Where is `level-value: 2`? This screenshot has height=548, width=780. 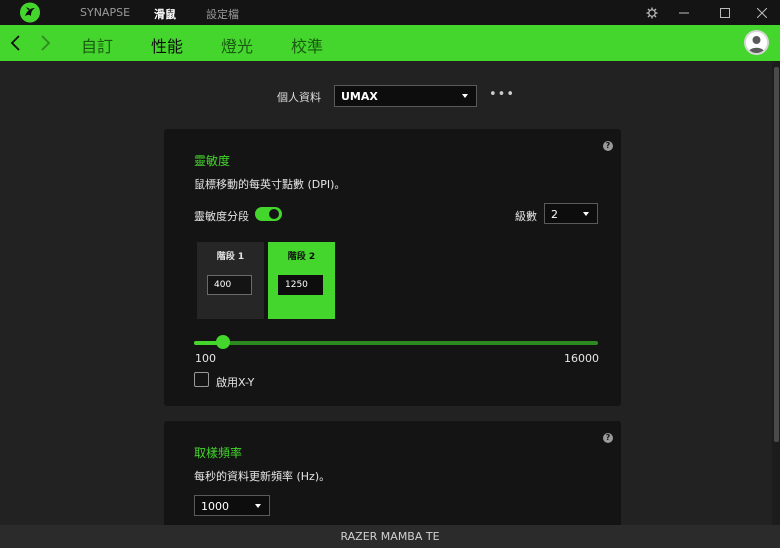 level-value: 2 is located at coordinates (554, 214).